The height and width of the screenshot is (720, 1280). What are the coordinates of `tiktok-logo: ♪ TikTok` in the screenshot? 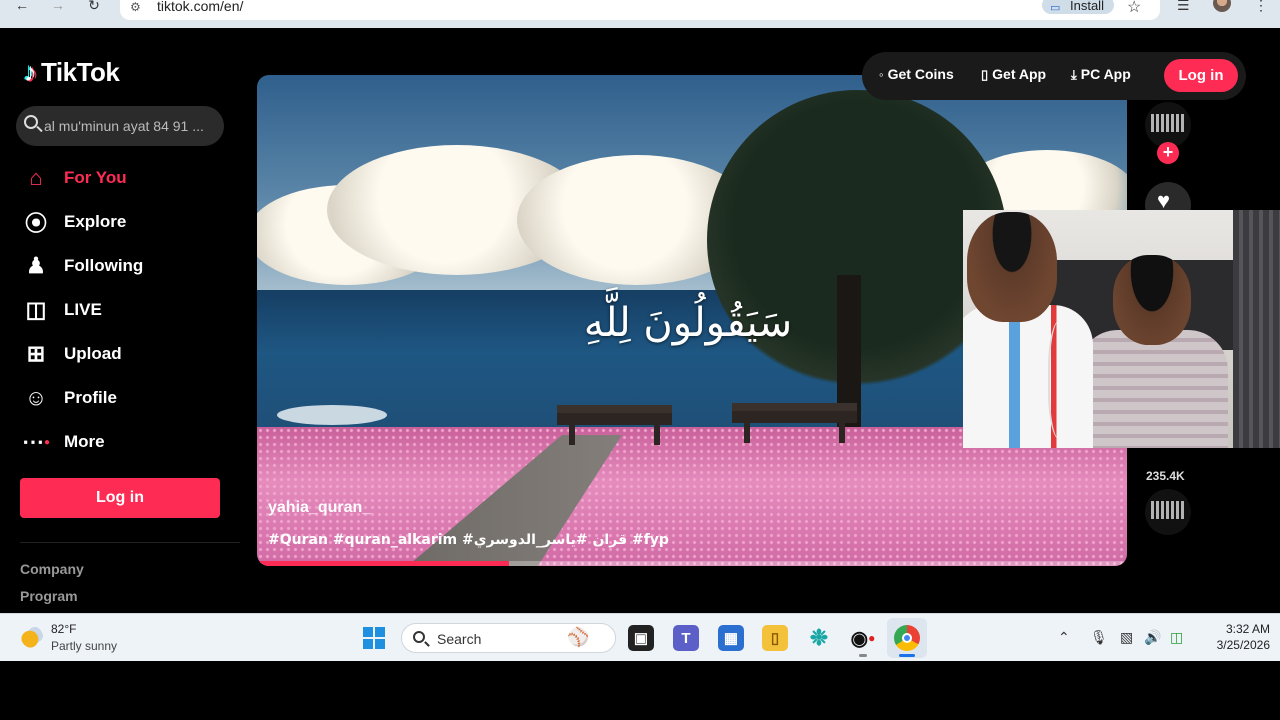 It's located at (72, 72).